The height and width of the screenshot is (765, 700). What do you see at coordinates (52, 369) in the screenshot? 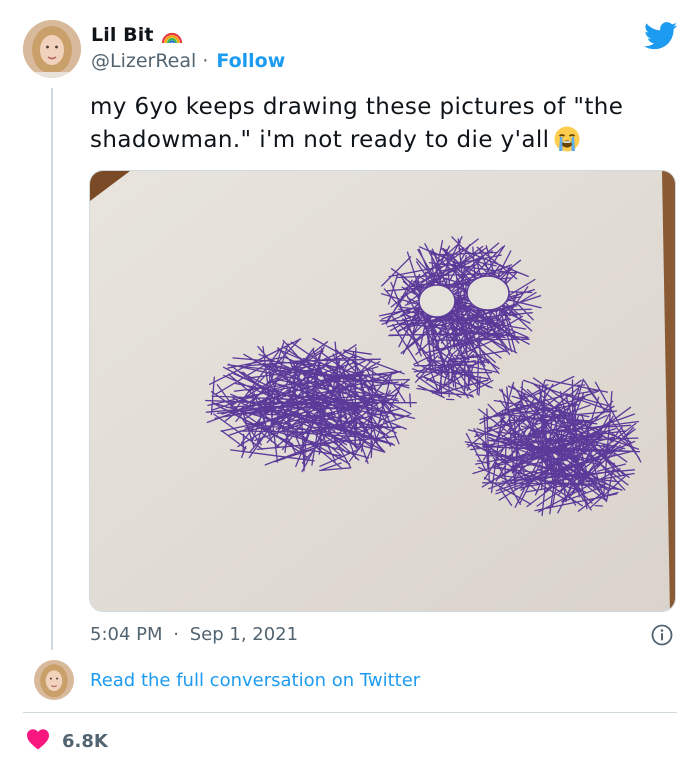
I see `thread-line` at bounding box center [52, 369].